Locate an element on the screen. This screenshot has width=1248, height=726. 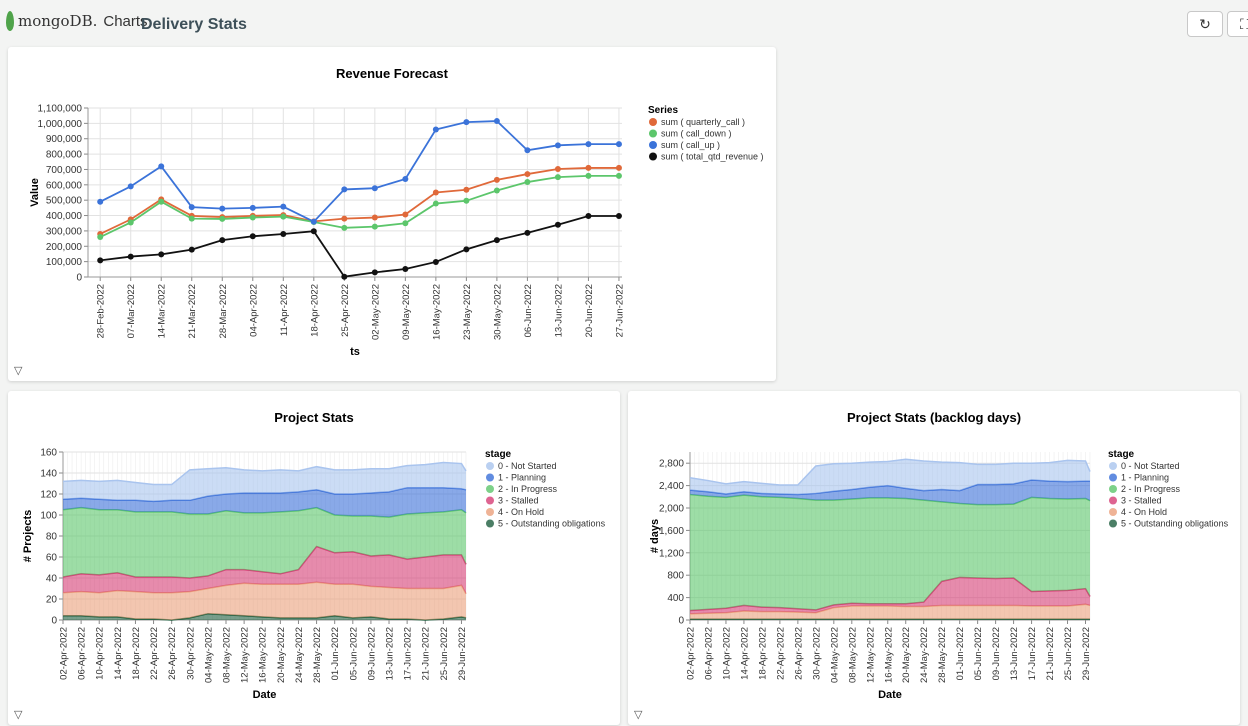
refresh-button: ↻ is located at coordinates (1205, 24).